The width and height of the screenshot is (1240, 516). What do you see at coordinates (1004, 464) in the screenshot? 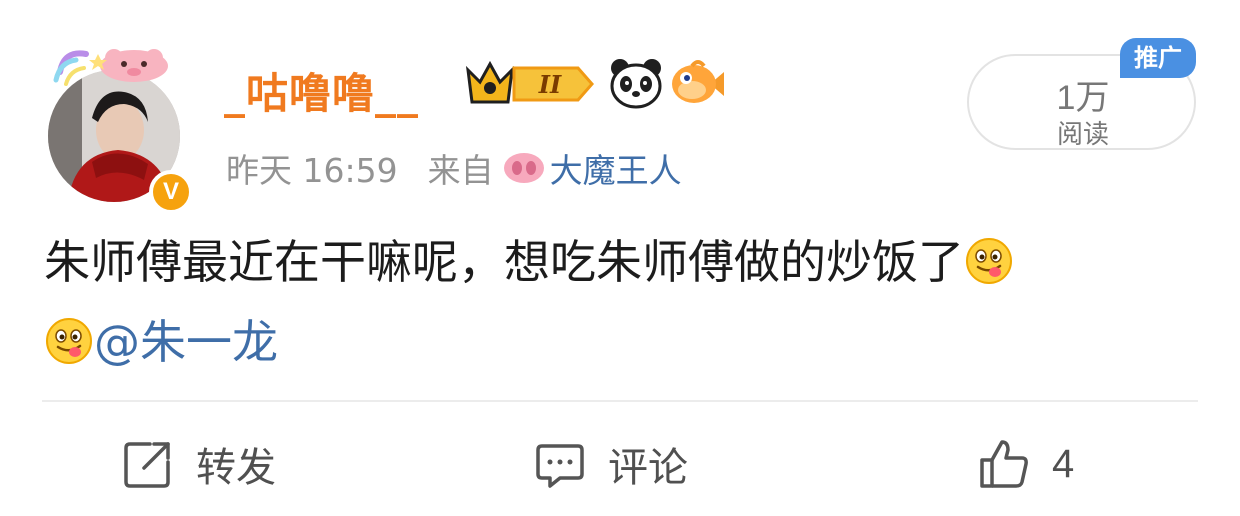
I see `thumbs-up-icon` at bounding box center [1004, 464].